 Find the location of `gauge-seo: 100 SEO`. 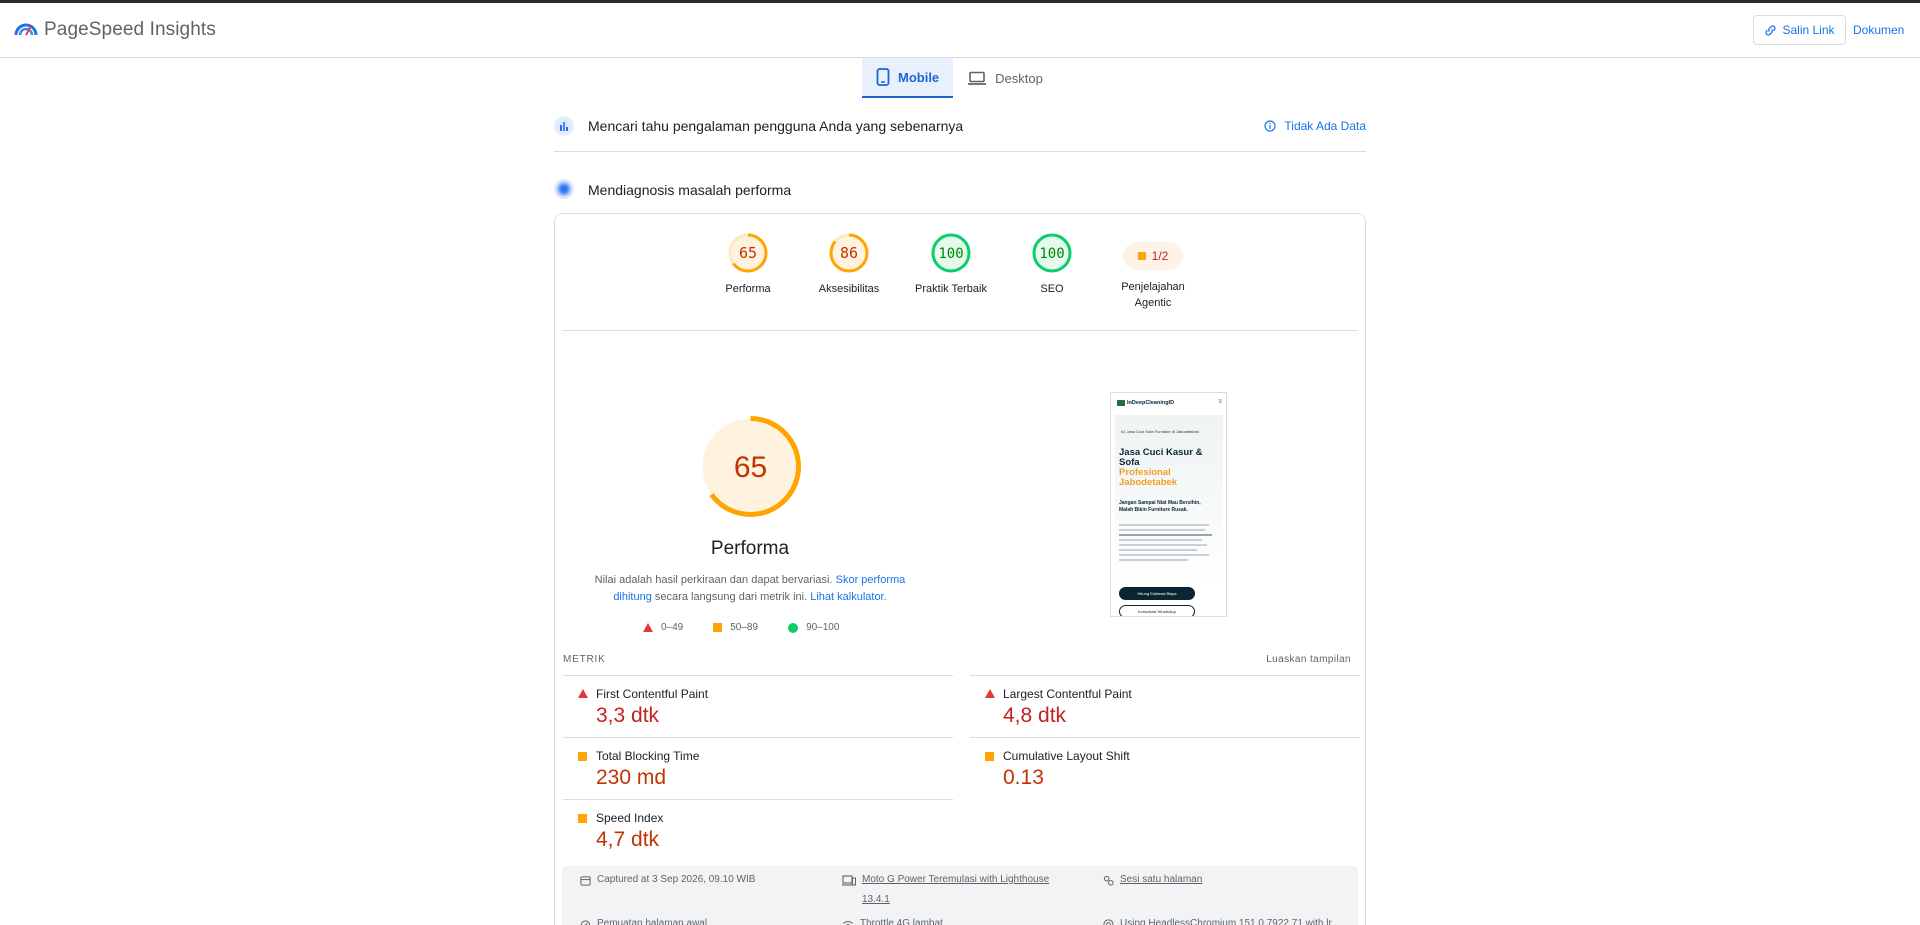

gauge-seo: 100 SEO is located at coordinates (1052, 264).